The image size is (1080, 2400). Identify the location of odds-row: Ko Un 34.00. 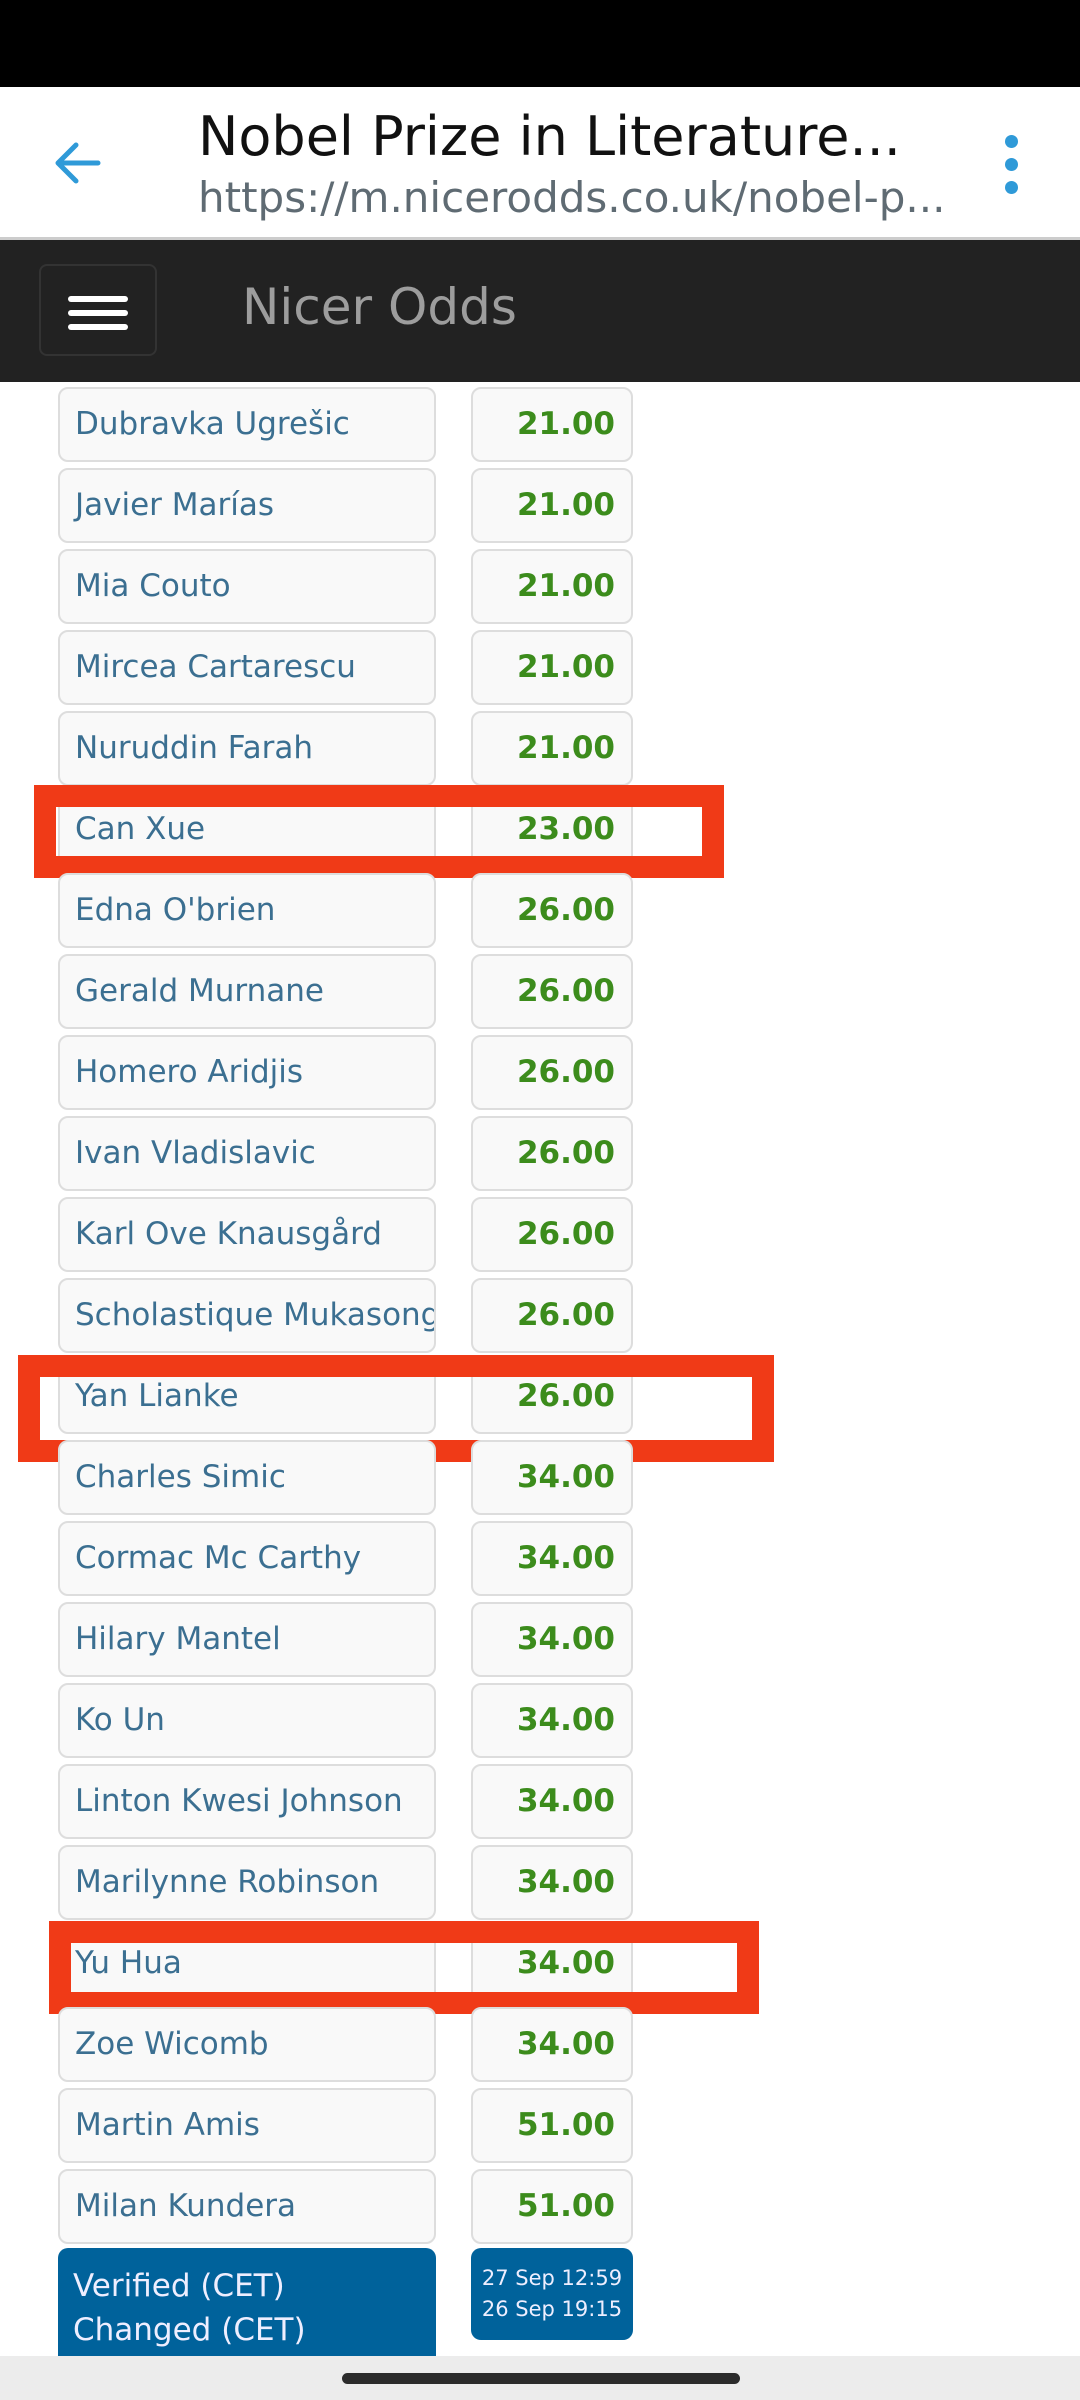
(540, 1721).